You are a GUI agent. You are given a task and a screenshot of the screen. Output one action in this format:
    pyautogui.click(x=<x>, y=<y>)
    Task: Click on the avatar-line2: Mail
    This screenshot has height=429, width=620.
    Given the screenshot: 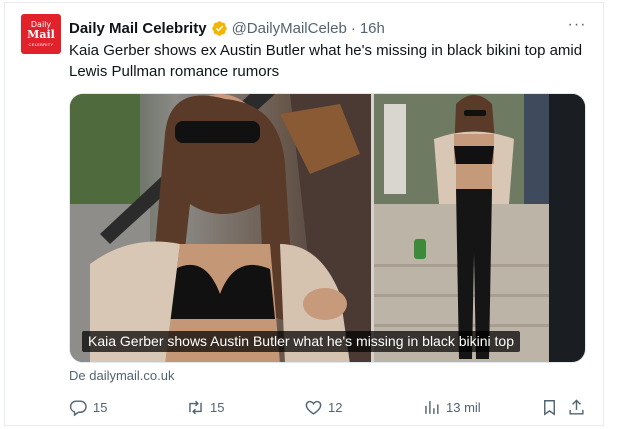 What is the action you would take?
    pyautogui.click(x=41, y=34)
    